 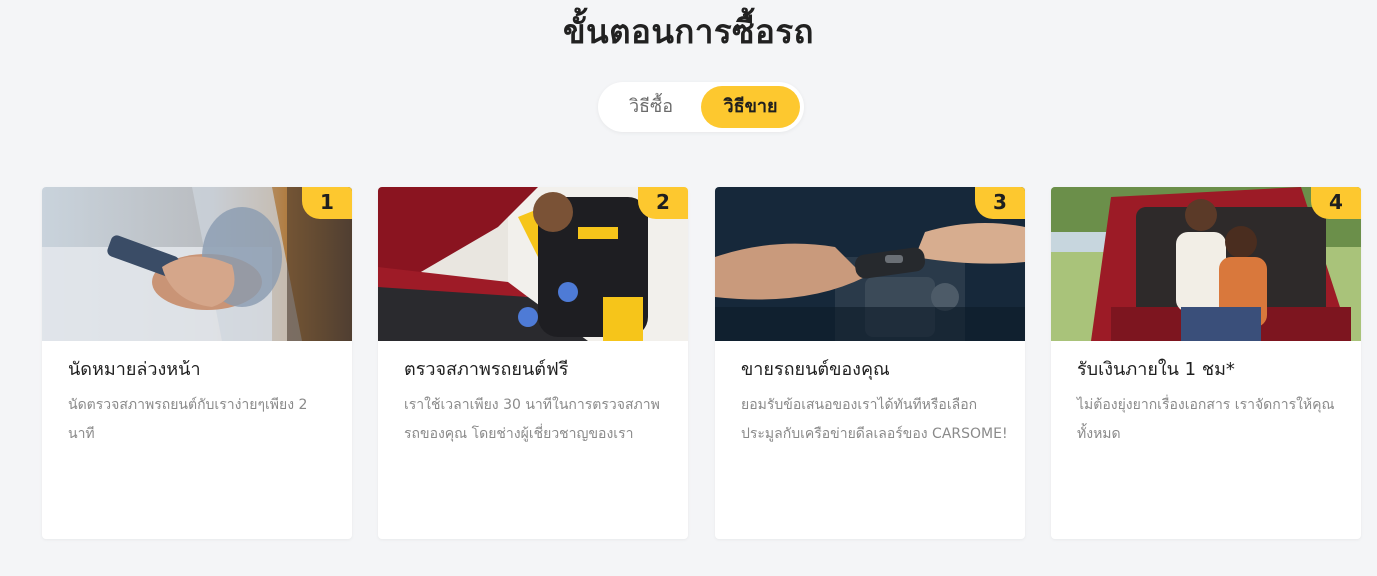 I want to click on step-number-badge: 1, so click(x=327, y=203).